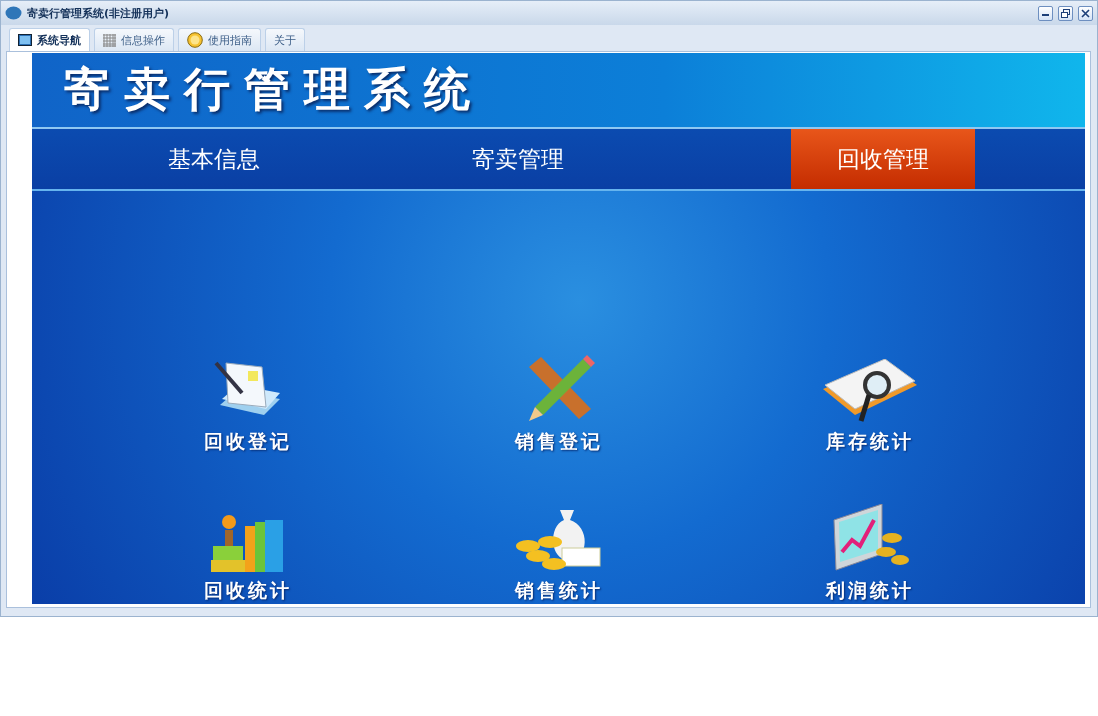  What do you see at coordinates (247, 441) in the screenshot?
I see `action-label: 回收登记` at bounding box center [247, 441].